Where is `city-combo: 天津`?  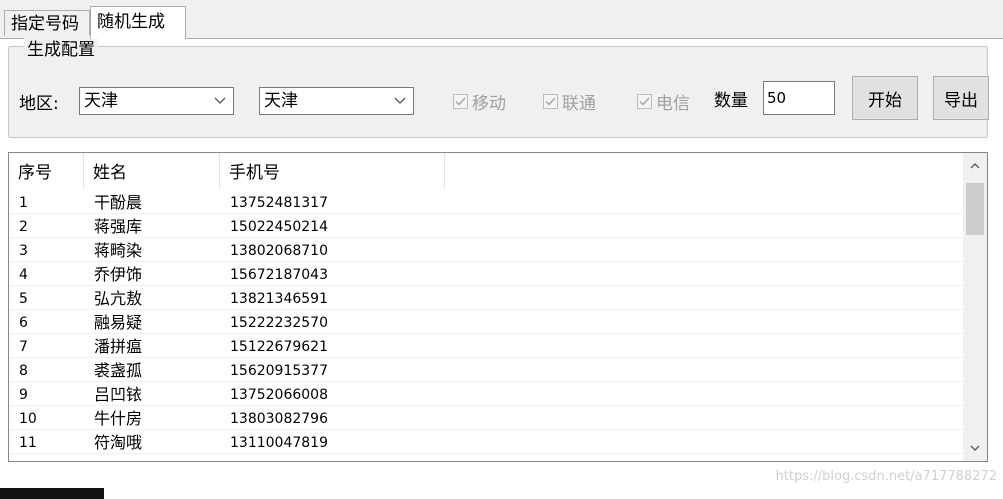
city-combo: 天津 is located at coordinates (336, 101).